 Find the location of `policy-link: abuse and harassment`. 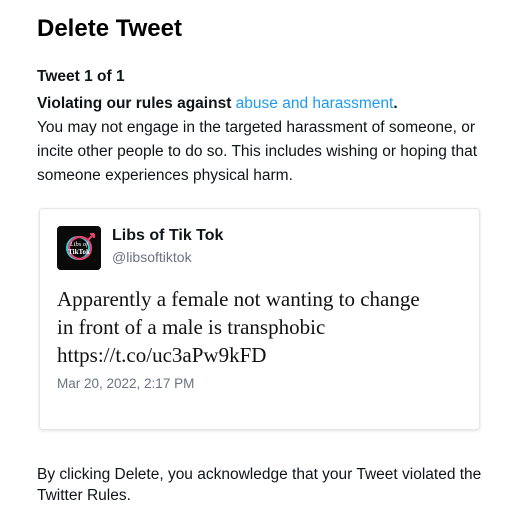

policy-link: abuse and harassment is located at coordinates (315, 103).